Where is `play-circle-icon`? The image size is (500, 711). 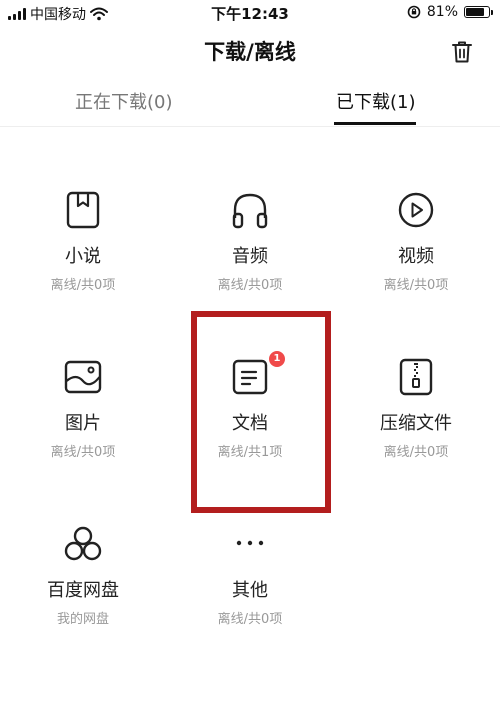
play-circle-icon is located at coordinates (416, 210).